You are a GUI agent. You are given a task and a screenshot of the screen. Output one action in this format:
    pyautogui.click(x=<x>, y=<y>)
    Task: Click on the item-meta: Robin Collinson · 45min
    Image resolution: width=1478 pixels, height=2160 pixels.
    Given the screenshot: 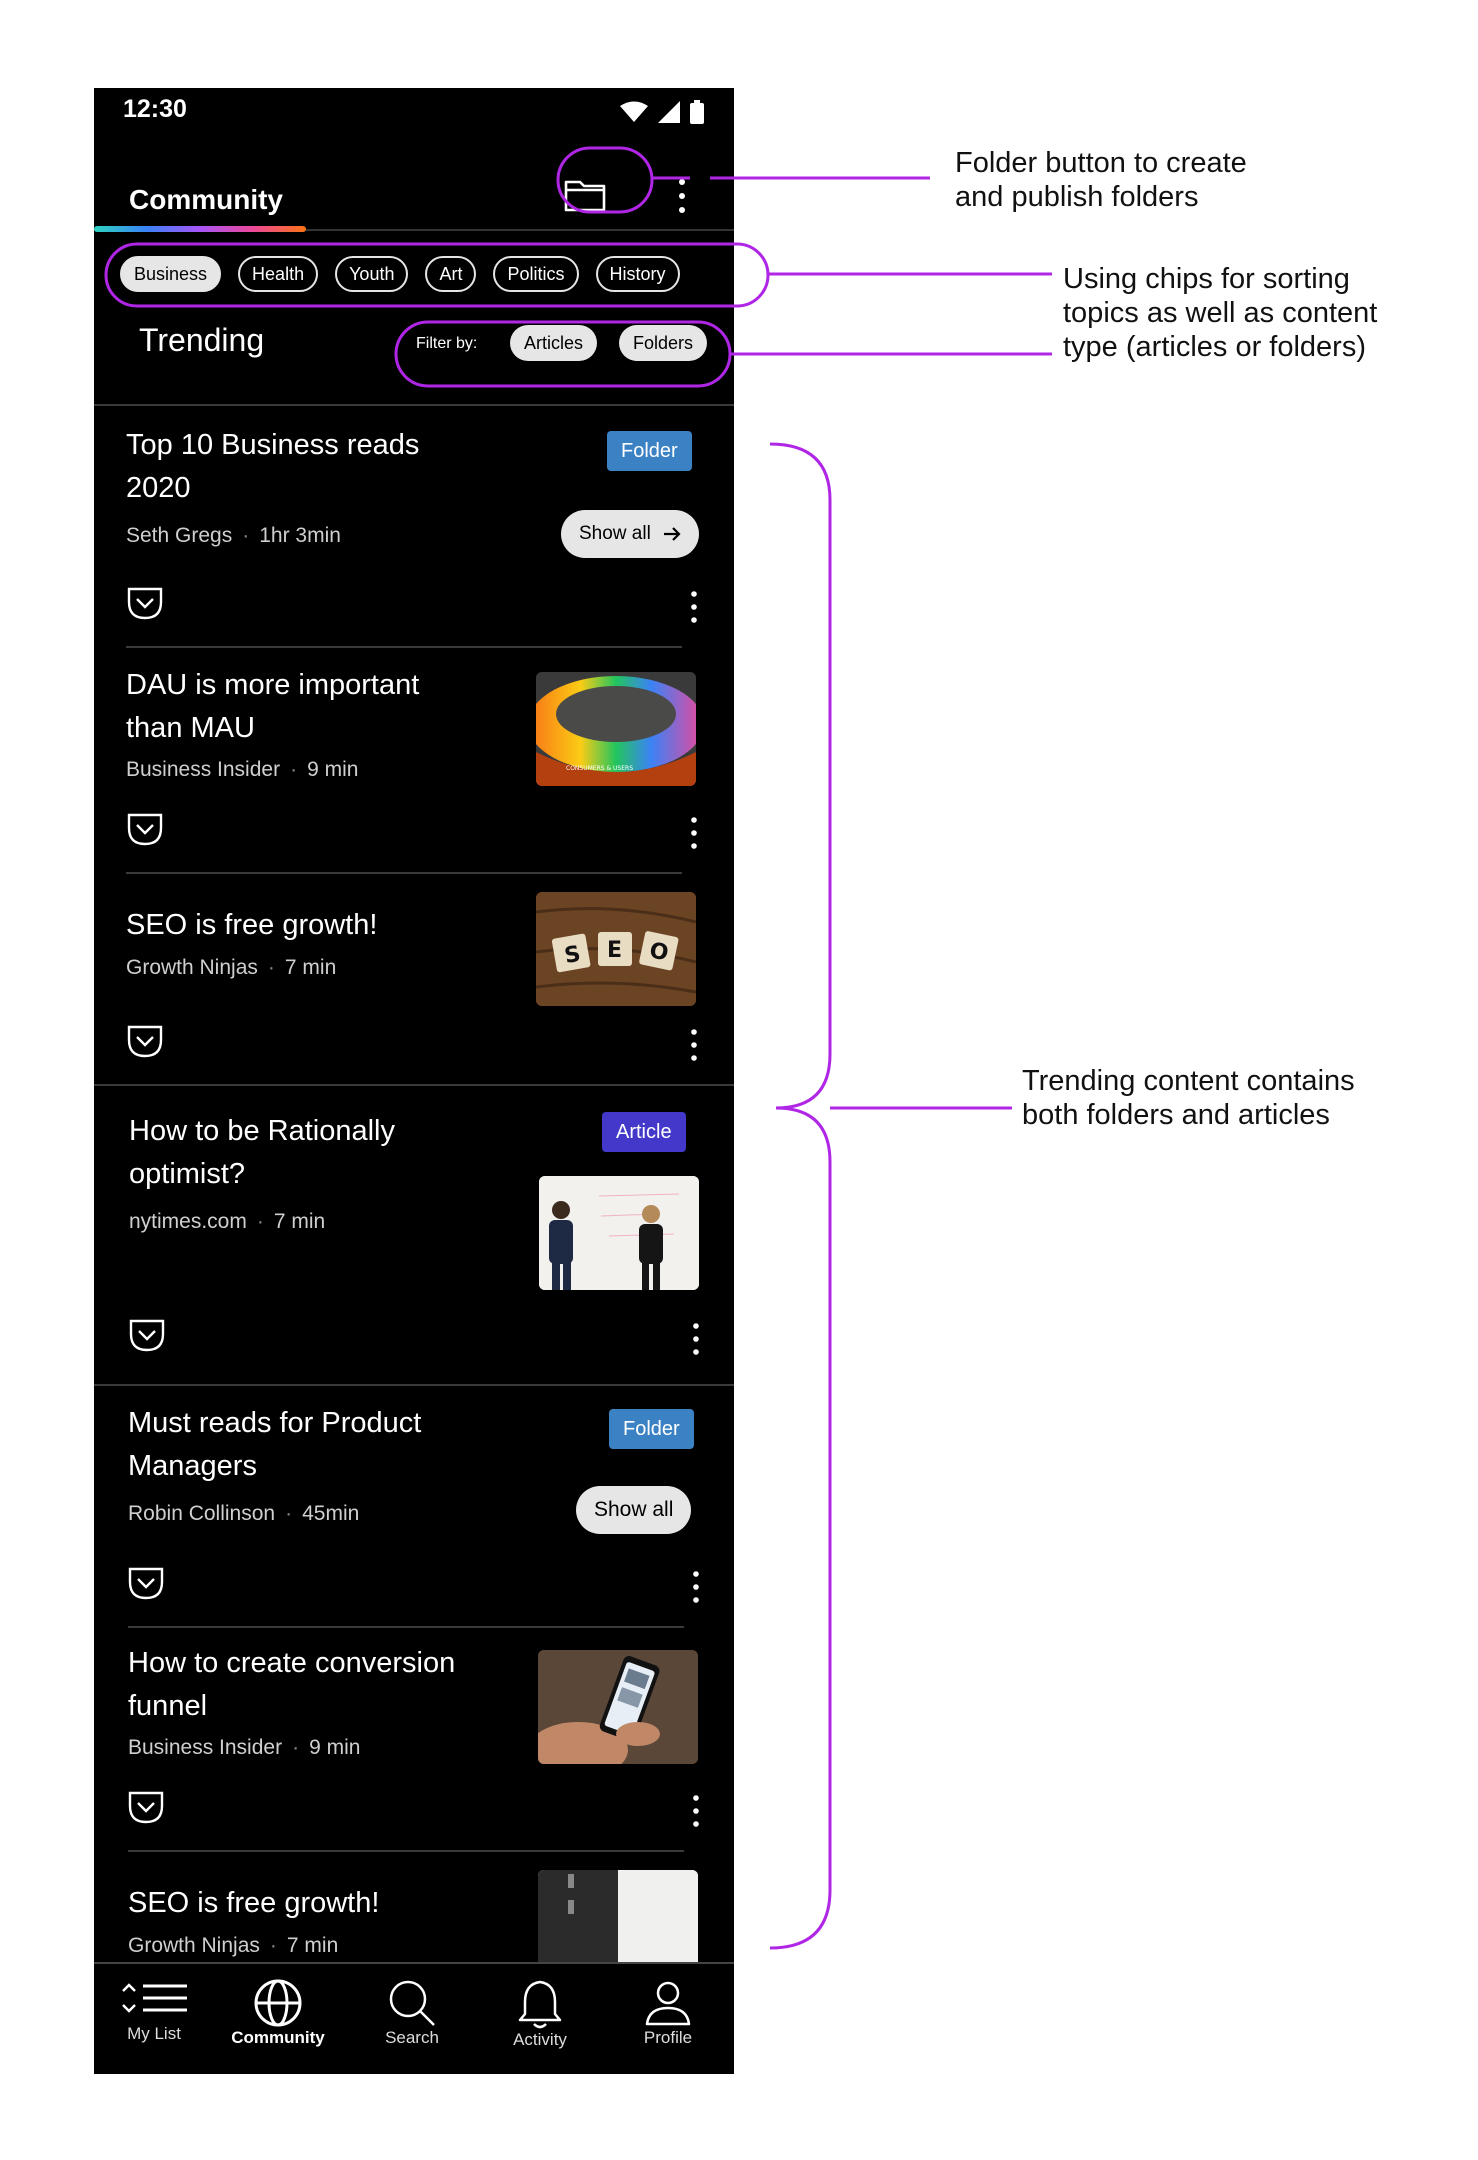 What is the action you would take?
    pyautogui.click(x=244, y=1513)
    